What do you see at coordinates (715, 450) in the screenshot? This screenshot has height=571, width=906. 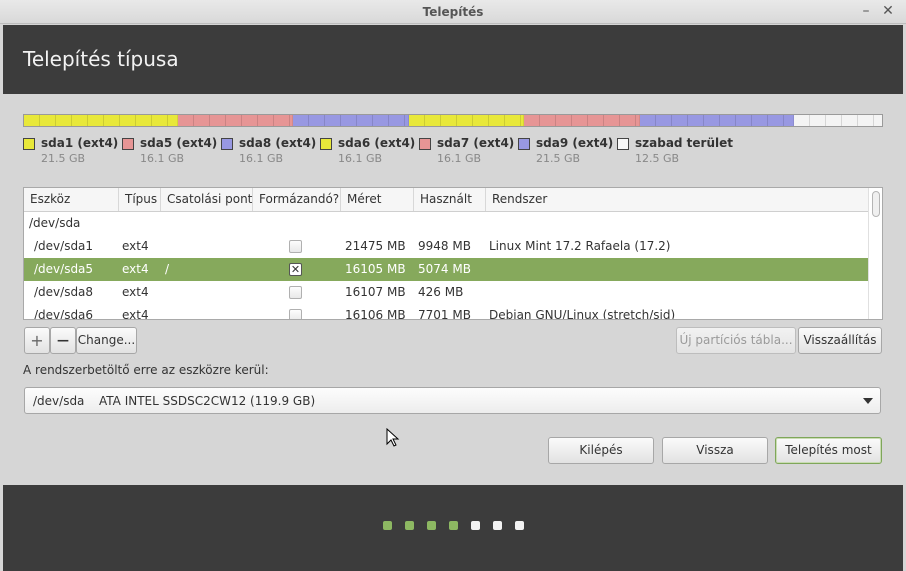 I see `back-button: Vissza` at bounding box center [715, 450].